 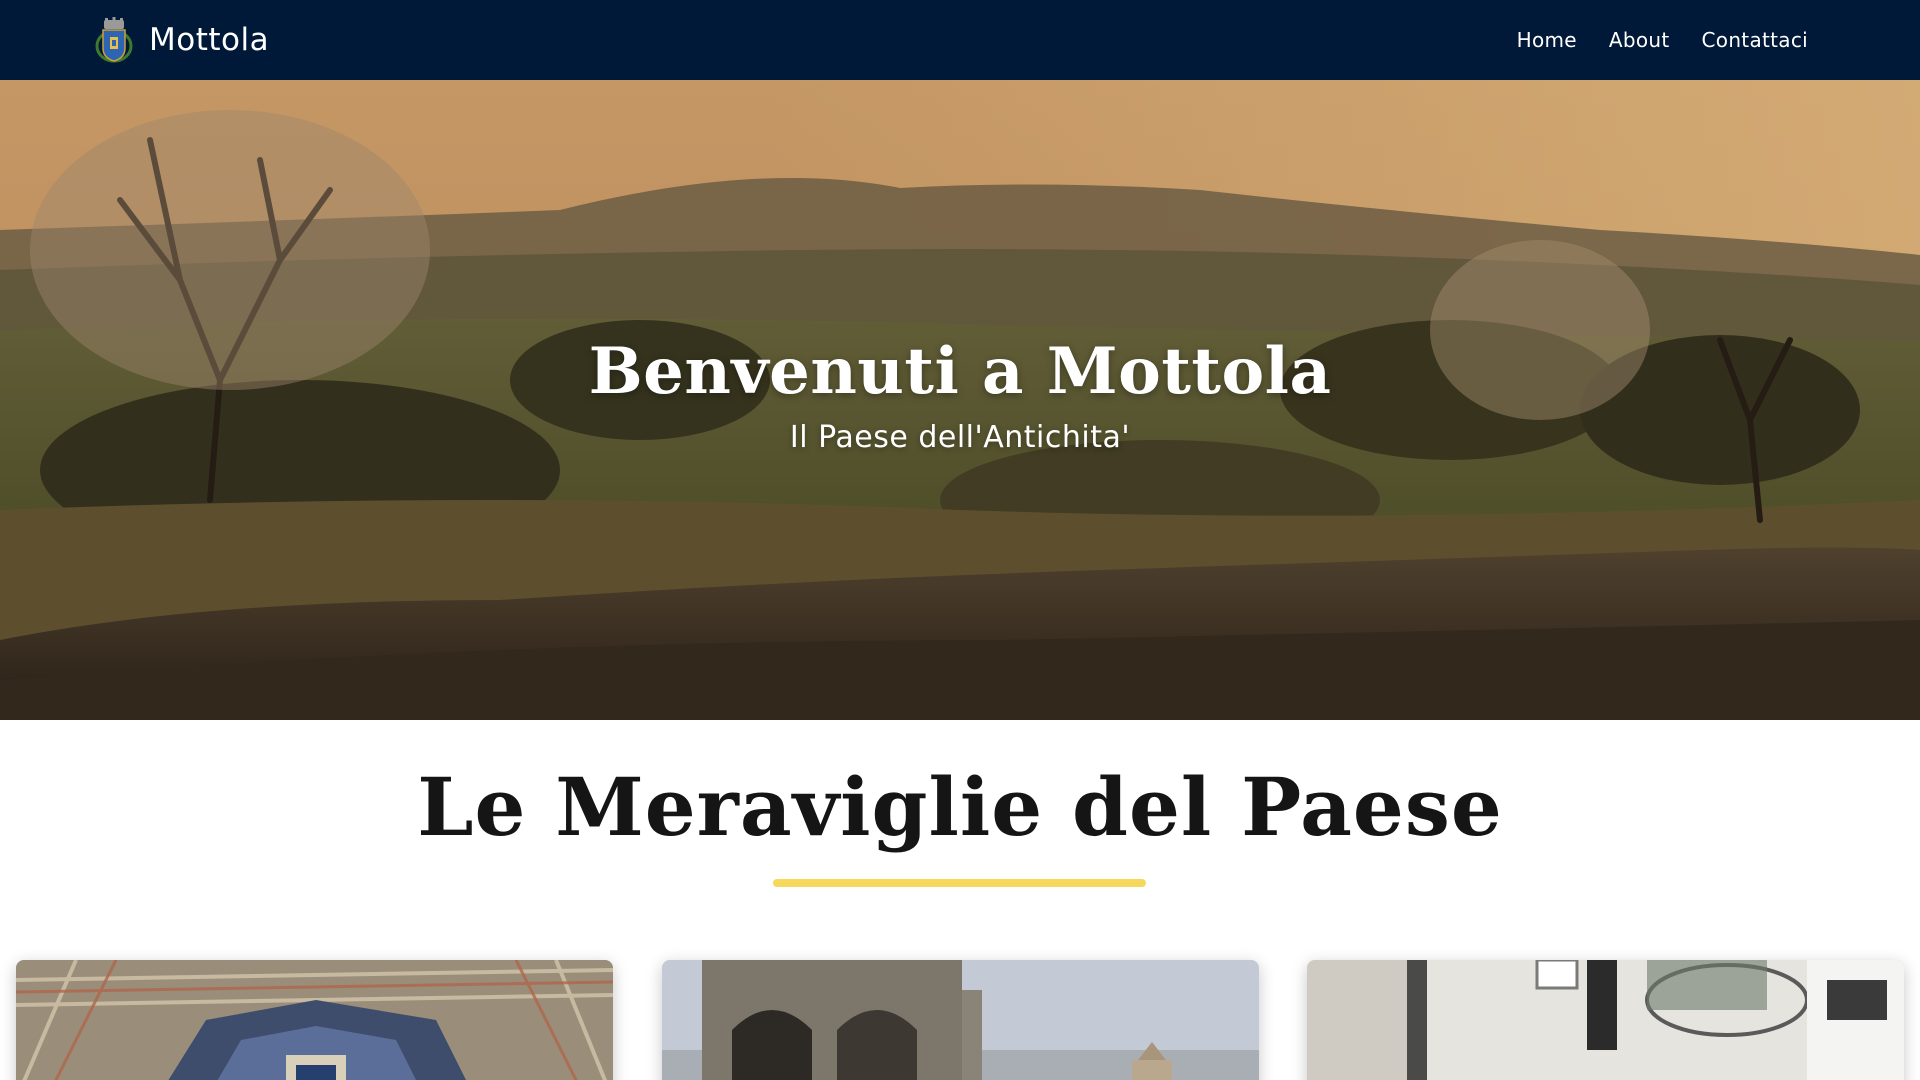 I want to click on nav-link-about: About, so click(x=1639, y=40).